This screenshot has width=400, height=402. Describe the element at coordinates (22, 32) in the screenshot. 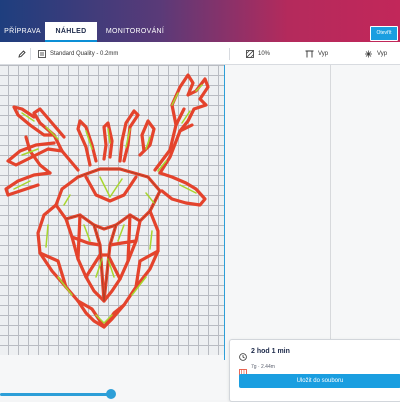

I see `tab-priprava: PŘÍPRAVA` at that location.